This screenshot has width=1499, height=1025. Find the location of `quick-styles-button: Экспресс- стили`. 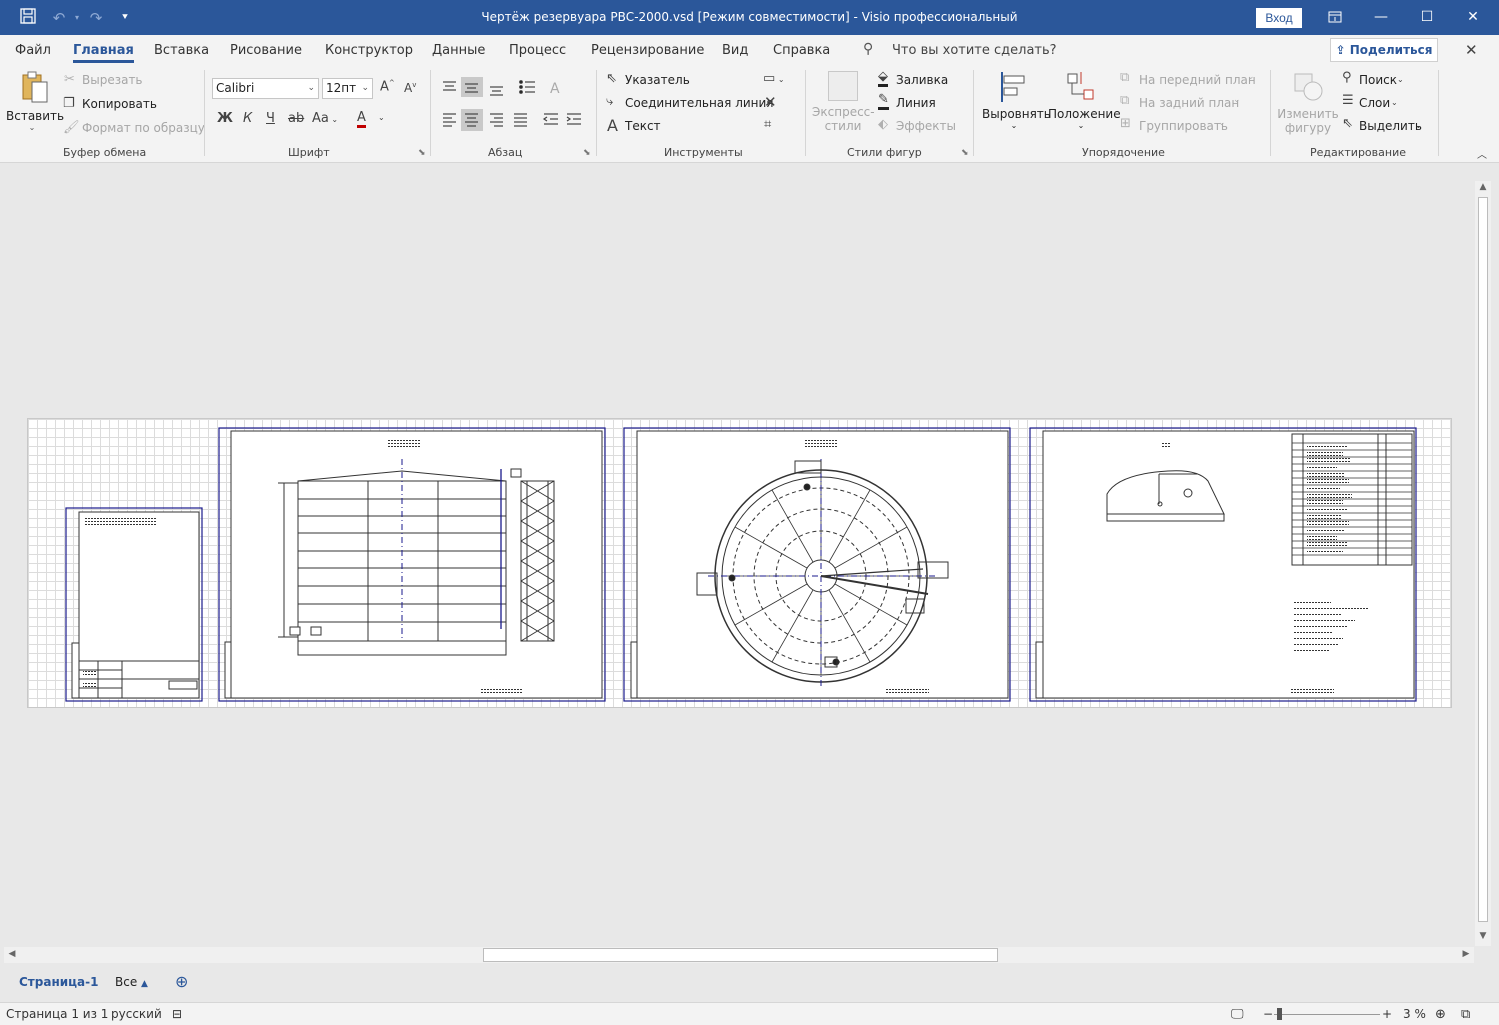

quick-styles-button: Экспресс- стили is located at coordinates (843, 102).